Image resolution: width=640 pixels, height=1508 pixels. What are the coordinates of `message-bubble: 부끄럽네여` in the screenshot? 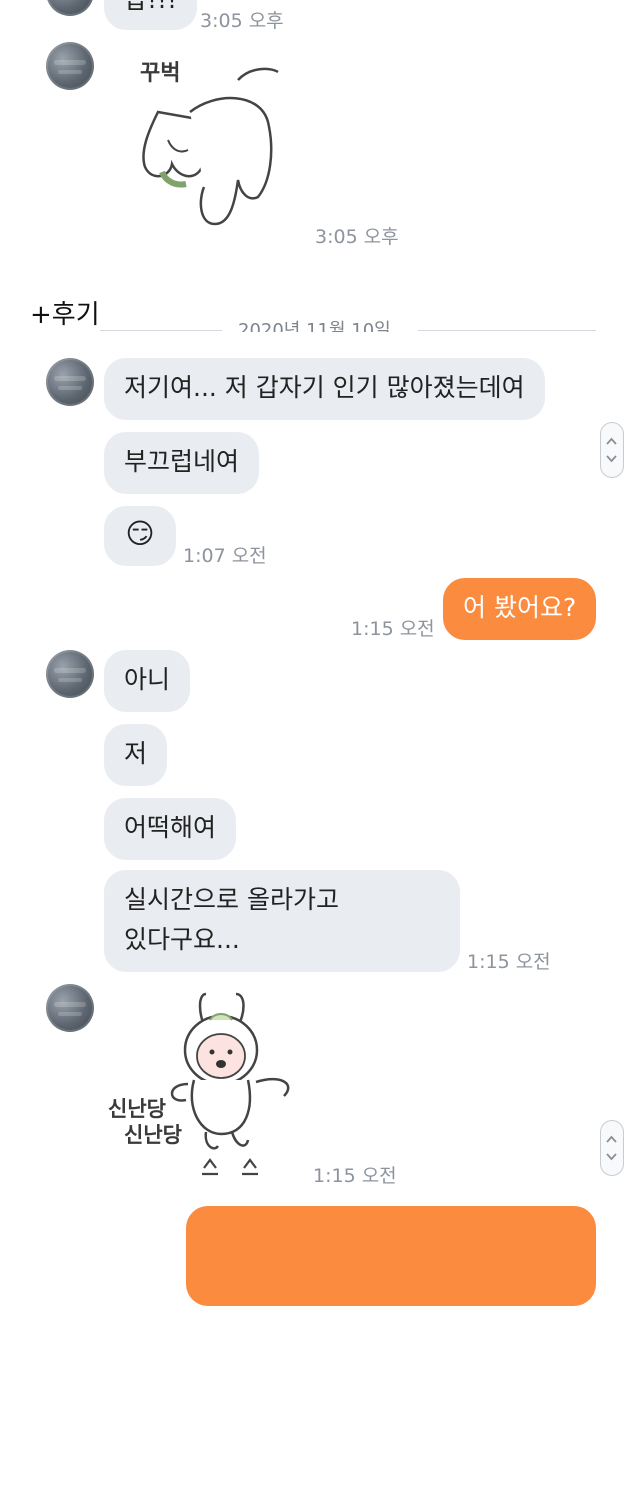 It's located at (182, 463).